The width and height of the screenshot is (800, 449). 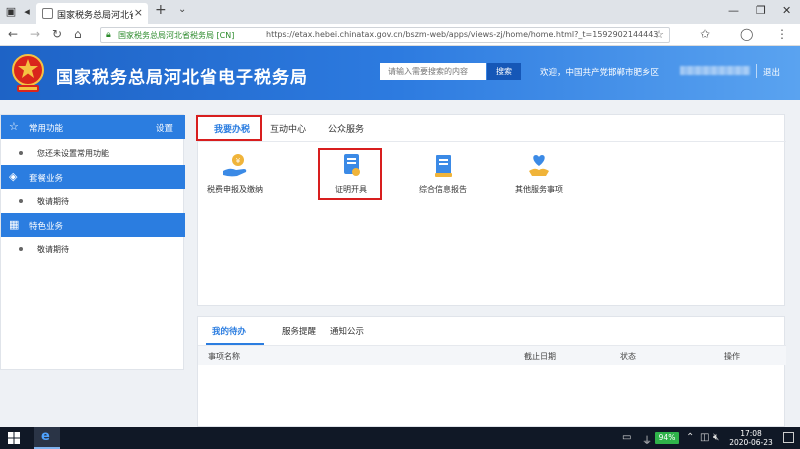 What do you see at coordinates (347, 331) in the screenshot?
I see `tab-notices: 通知公示` at bounding box center [347, 331].